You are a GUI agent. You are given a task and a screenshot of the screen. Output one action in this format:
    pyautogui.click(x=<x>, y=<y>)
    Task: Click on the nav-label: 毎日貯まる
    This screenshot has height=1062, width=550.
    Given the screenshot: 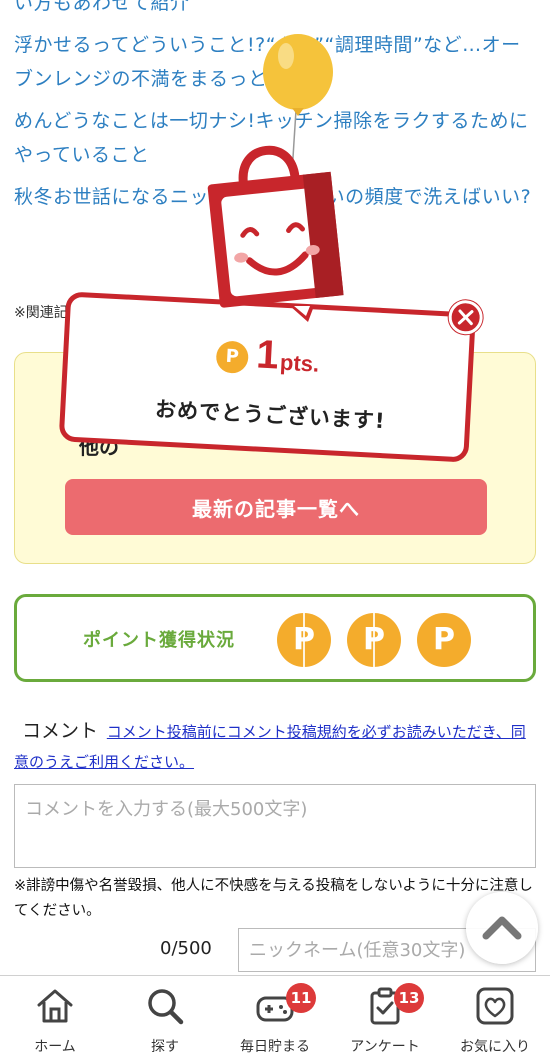 What is the action you would take?
    pyautogui.click(x=275, y=1047)
    